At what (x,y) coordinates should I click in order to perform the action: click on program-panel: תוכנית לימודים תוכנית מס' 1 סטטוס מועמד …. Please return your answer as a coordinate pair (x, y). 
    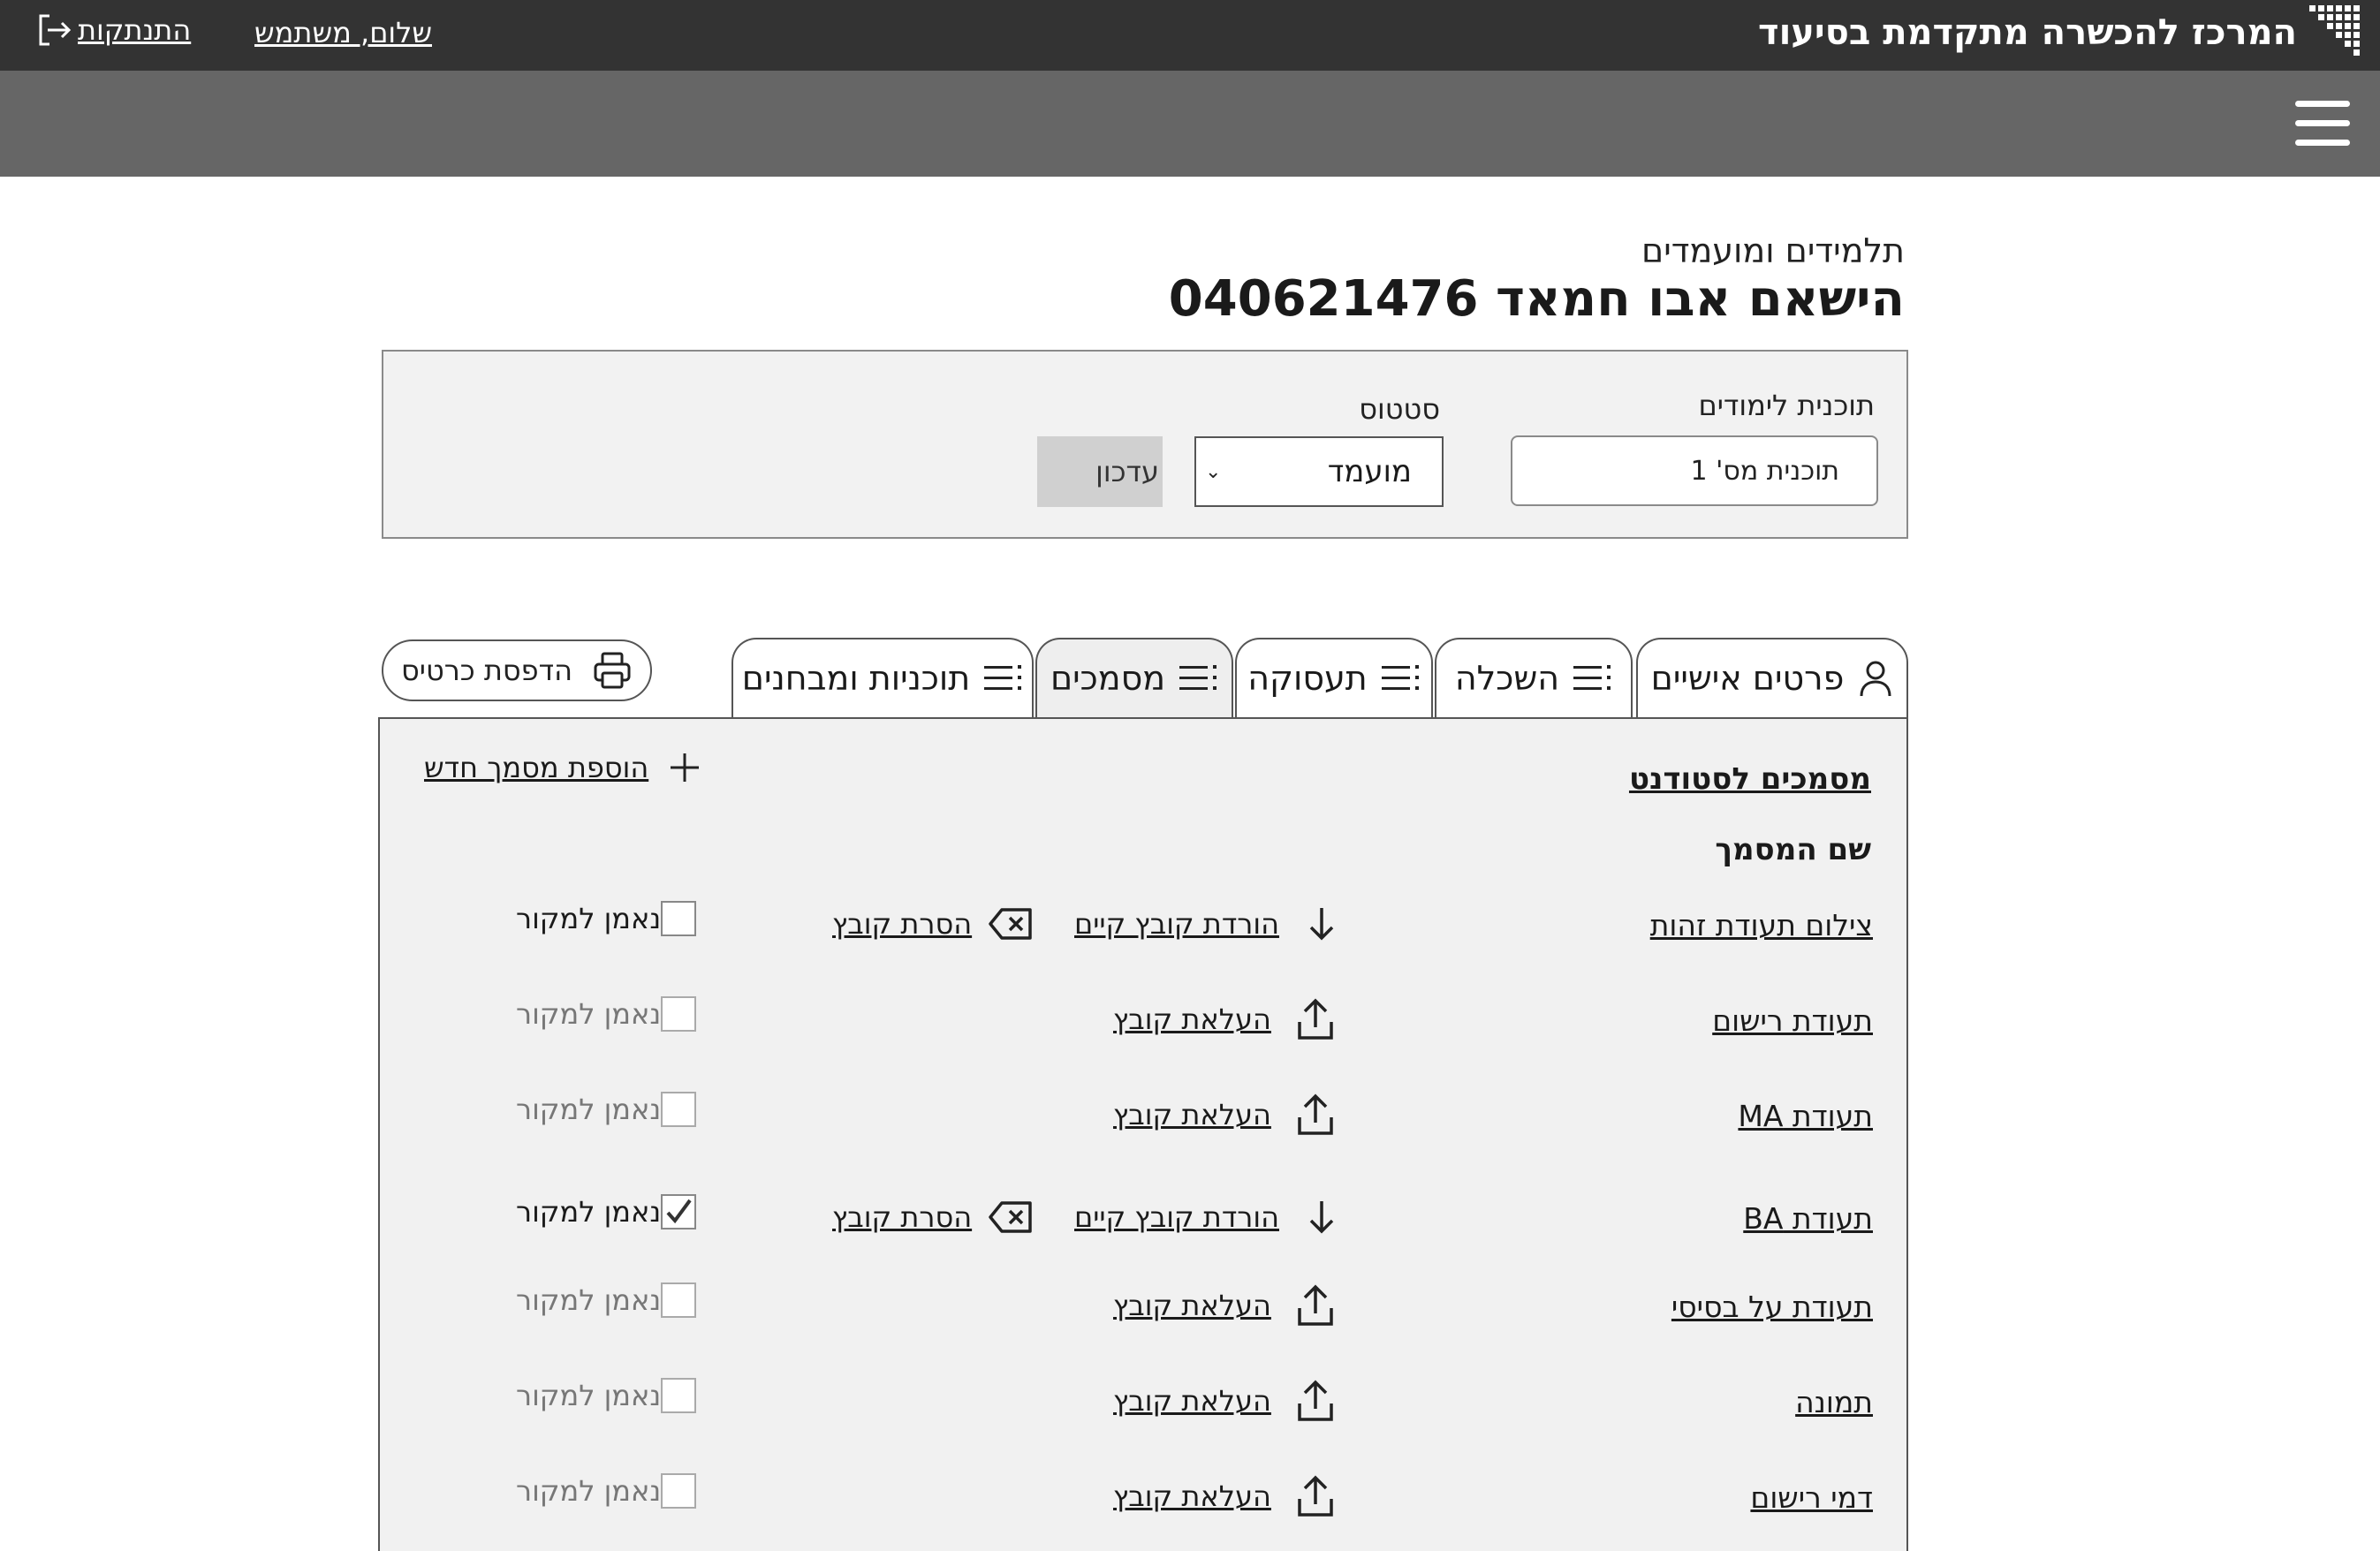
    Looking at the image, I should click on (1145, 445).